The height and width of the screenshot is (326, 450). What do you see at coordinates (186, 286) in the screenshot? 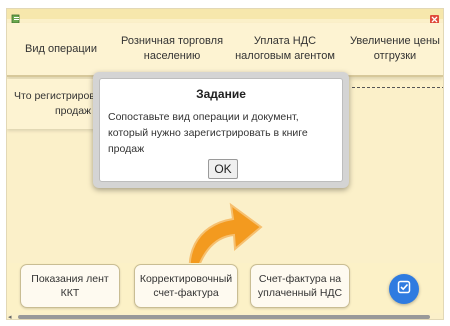
I see `card-corrective-invoice: Корректировочный счет-фактура` at bounding box center [186, 286].